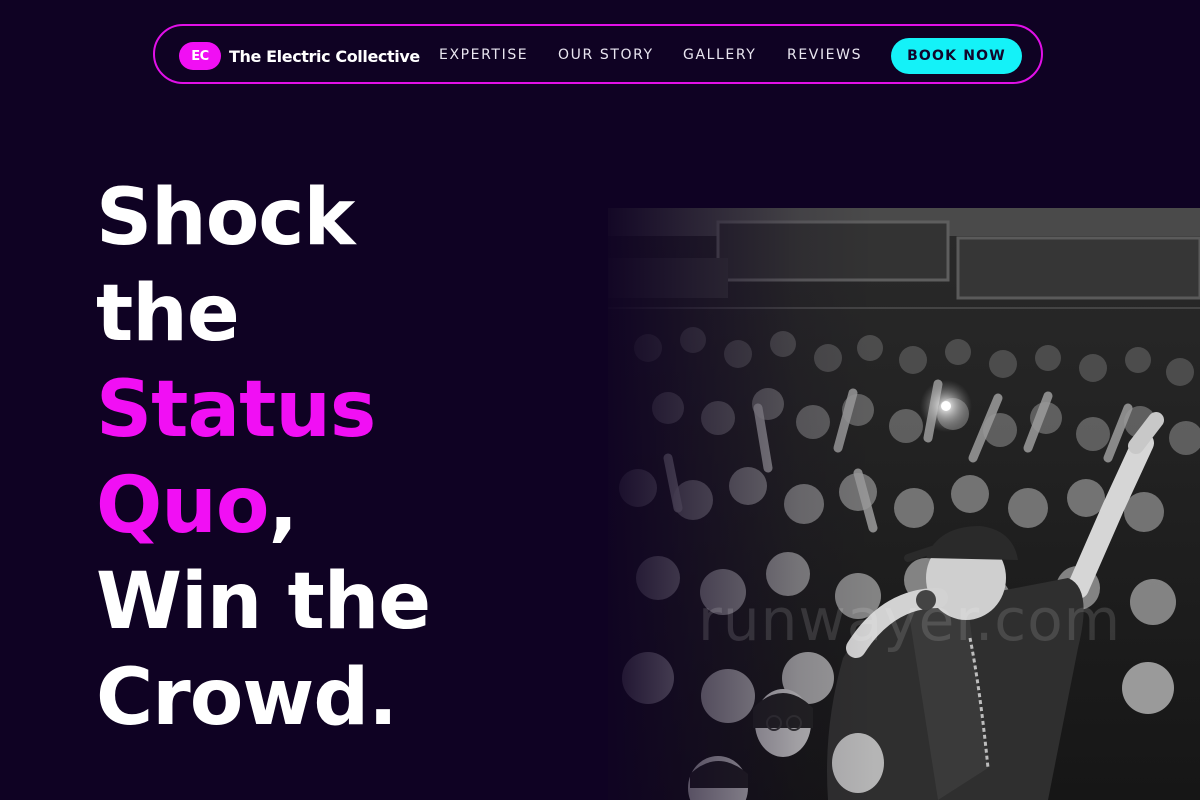 The width and height of the screenshot is (1200, 800). Describe the element at coordinates (956, 56) in the screenshot. I see `book-now-button: BOOK NOW` at that location.